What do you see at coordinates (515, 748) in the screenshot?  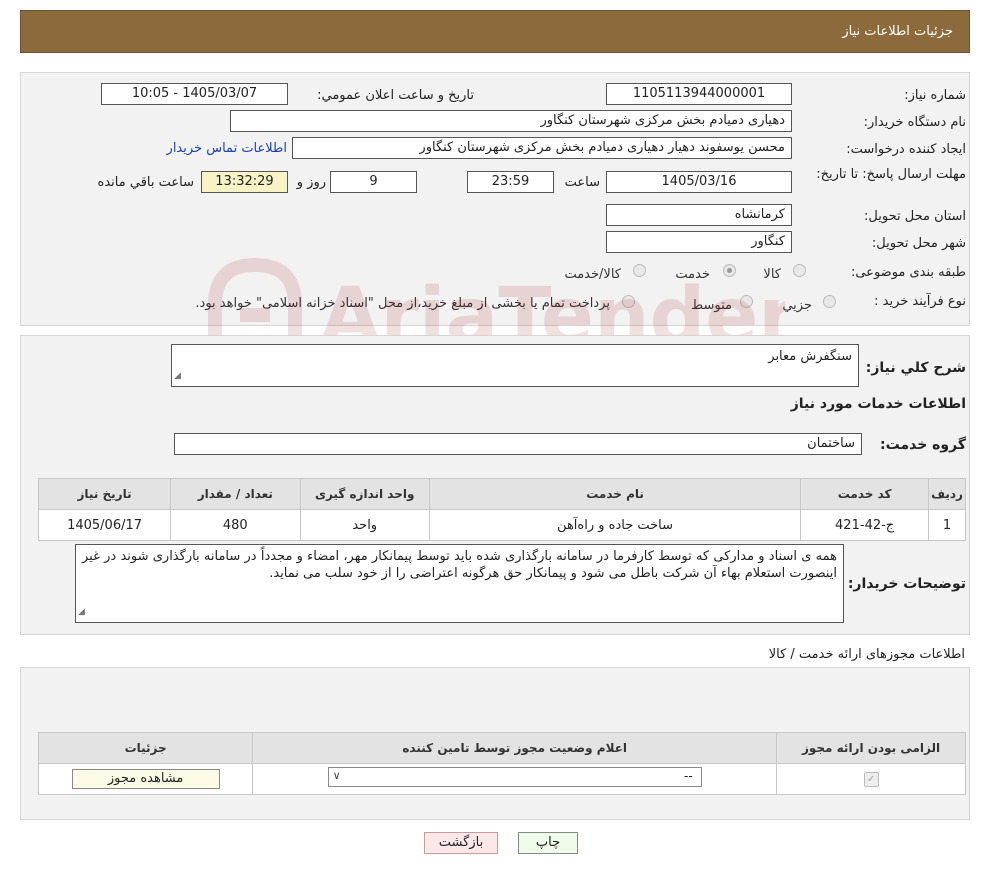 I see `col-status-header: اعلام وضعیت مجوز توسط تامین کننده` at bounding box center [515, 748].